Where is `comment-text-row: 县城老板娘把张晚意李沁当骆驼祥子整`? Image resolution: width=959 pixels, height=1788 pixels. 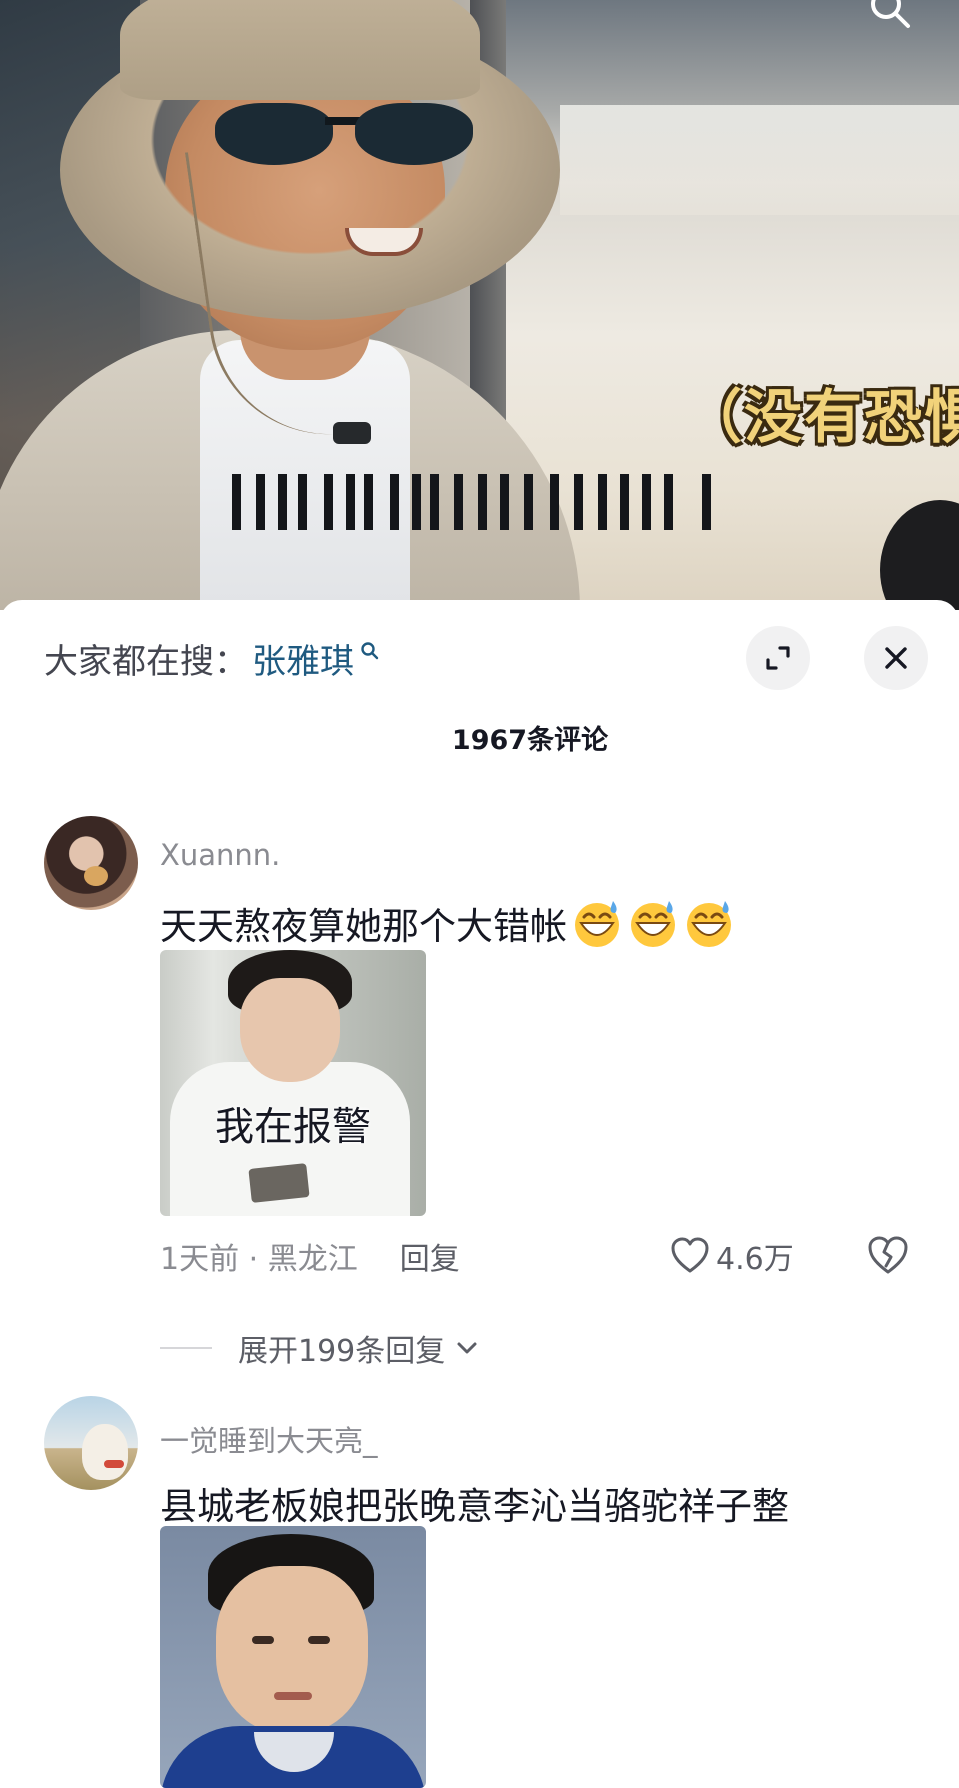
comment-text-row: 县城老板娘把张晚意李沁当骆驼祥子整 is located at coordinates (474, 1503).